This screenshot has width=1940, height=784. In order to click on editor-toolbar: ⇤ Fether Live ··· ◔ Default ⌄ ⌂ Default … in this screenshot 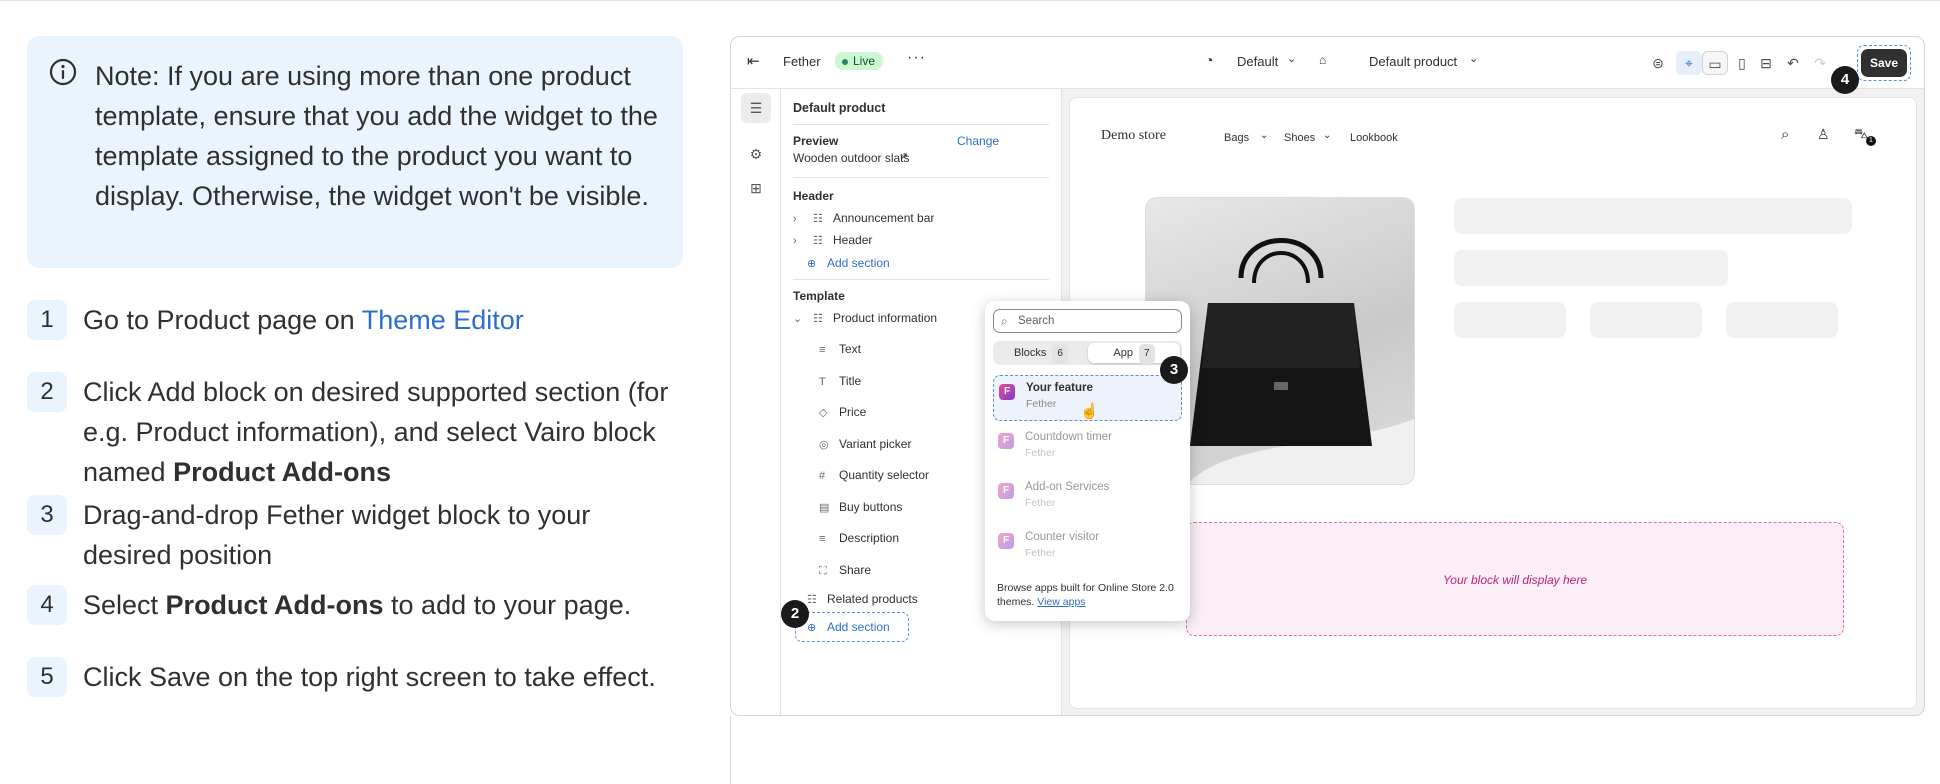, I will do `click(1327, 63)`.